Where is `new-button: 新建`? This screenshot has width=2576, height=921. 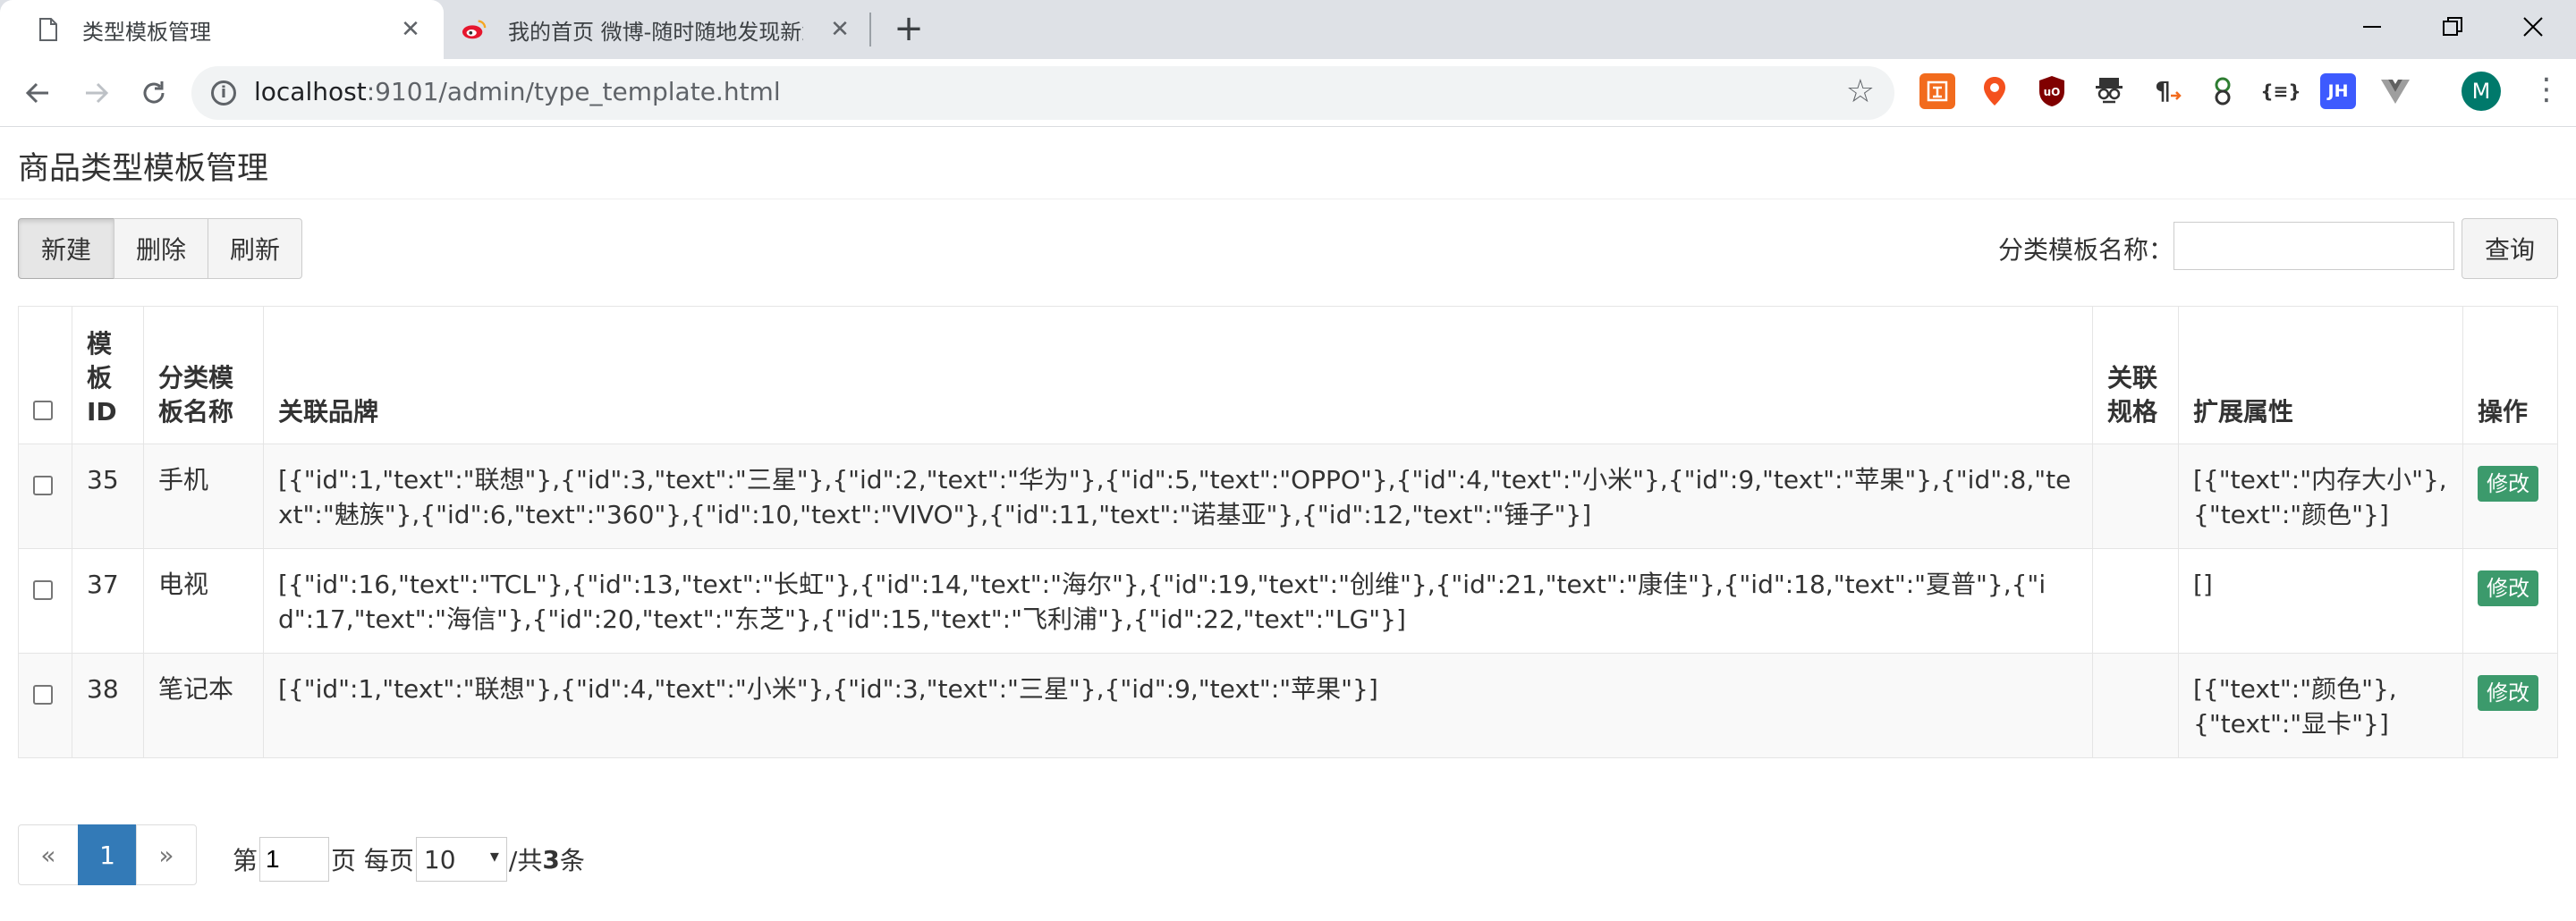
new-button: 新建 is located at coordinates (66, 249).